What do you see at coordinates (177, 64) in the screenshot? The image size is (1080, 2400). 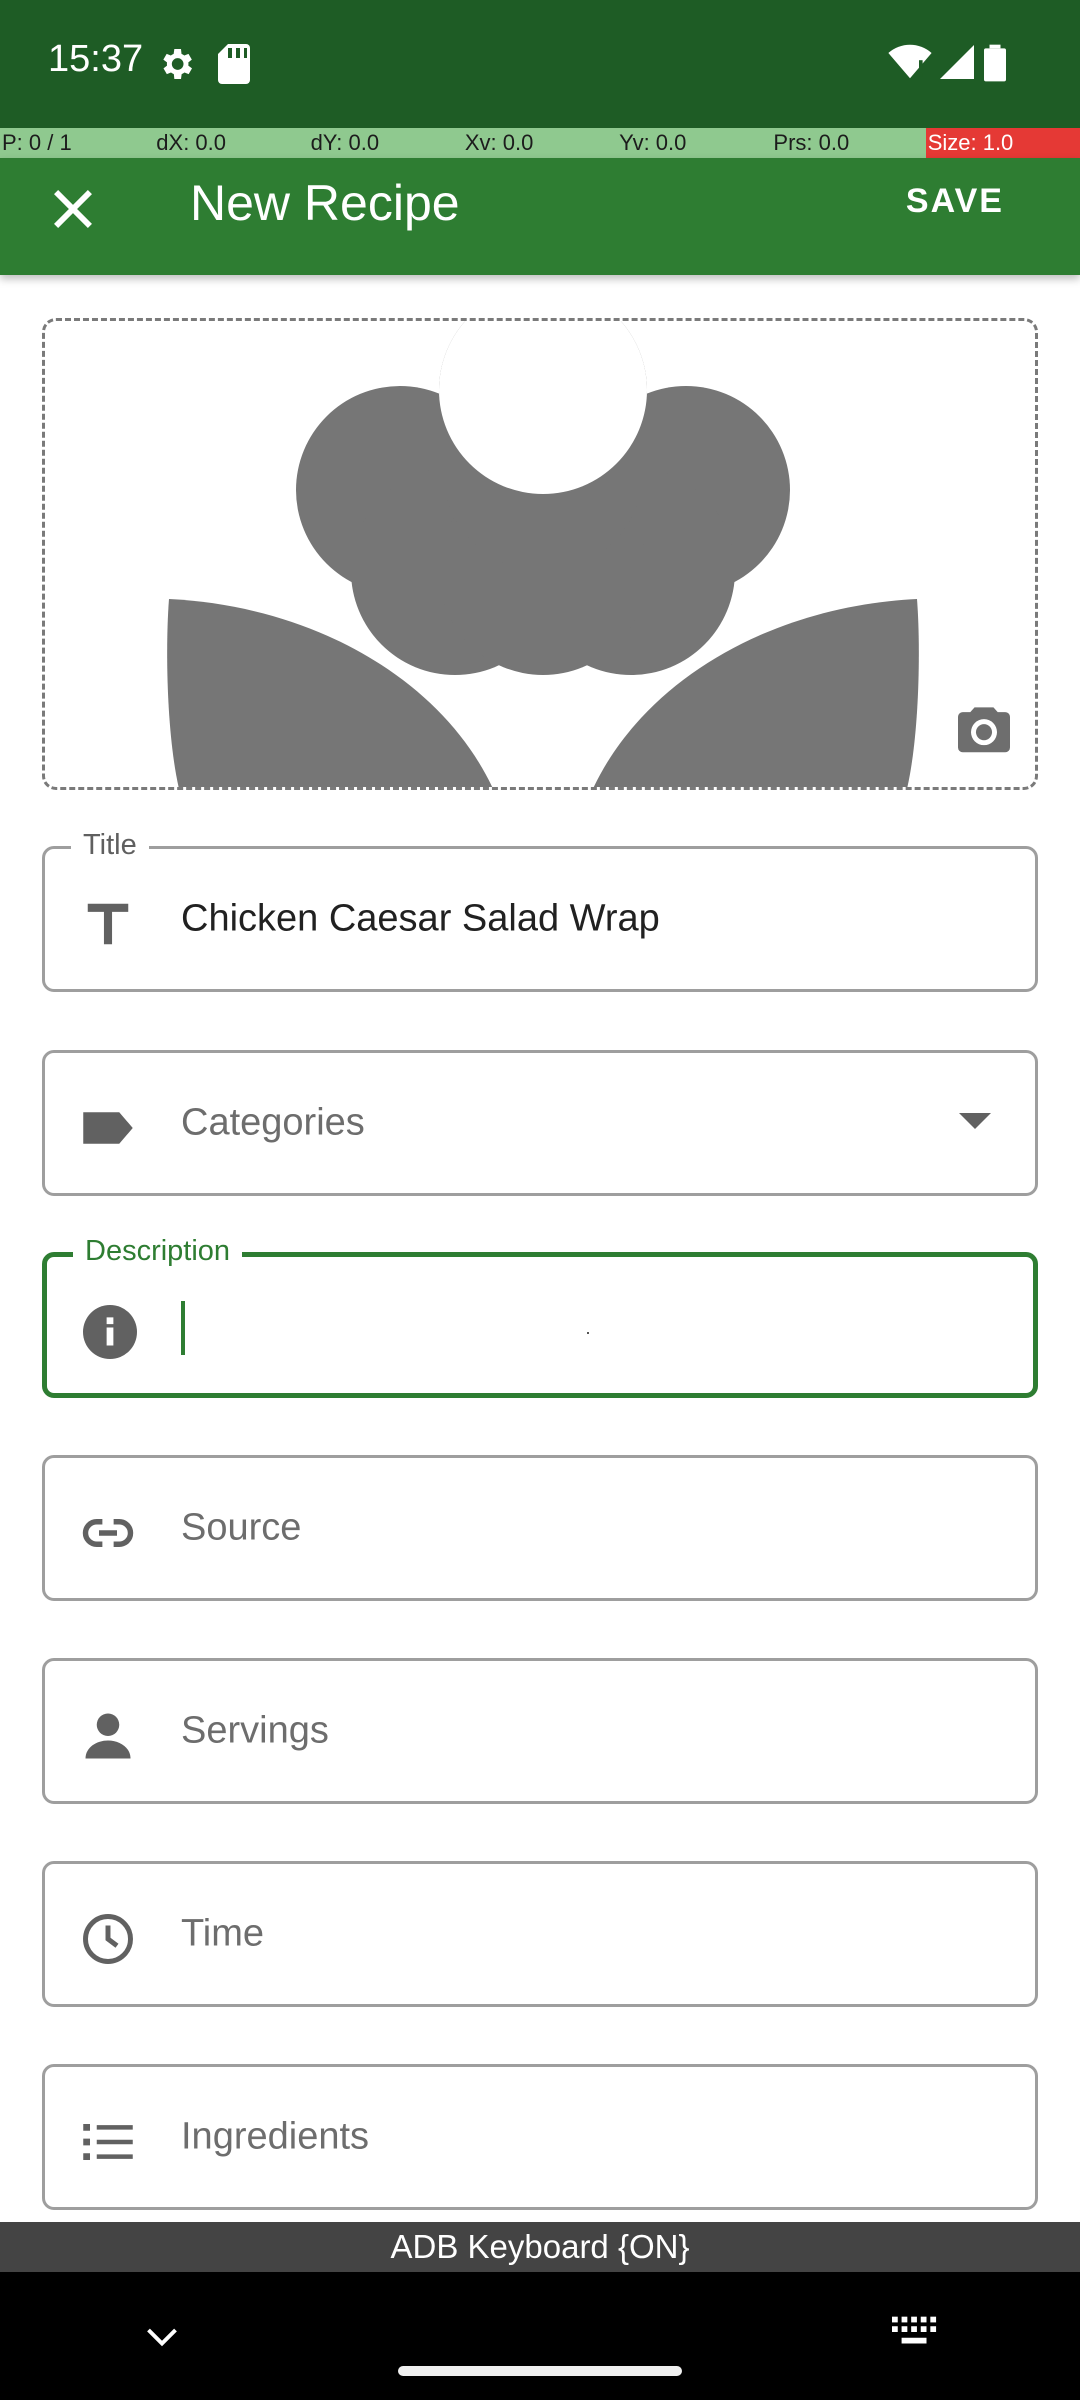 I see `settings-icon` at bounding box center [177, 64].